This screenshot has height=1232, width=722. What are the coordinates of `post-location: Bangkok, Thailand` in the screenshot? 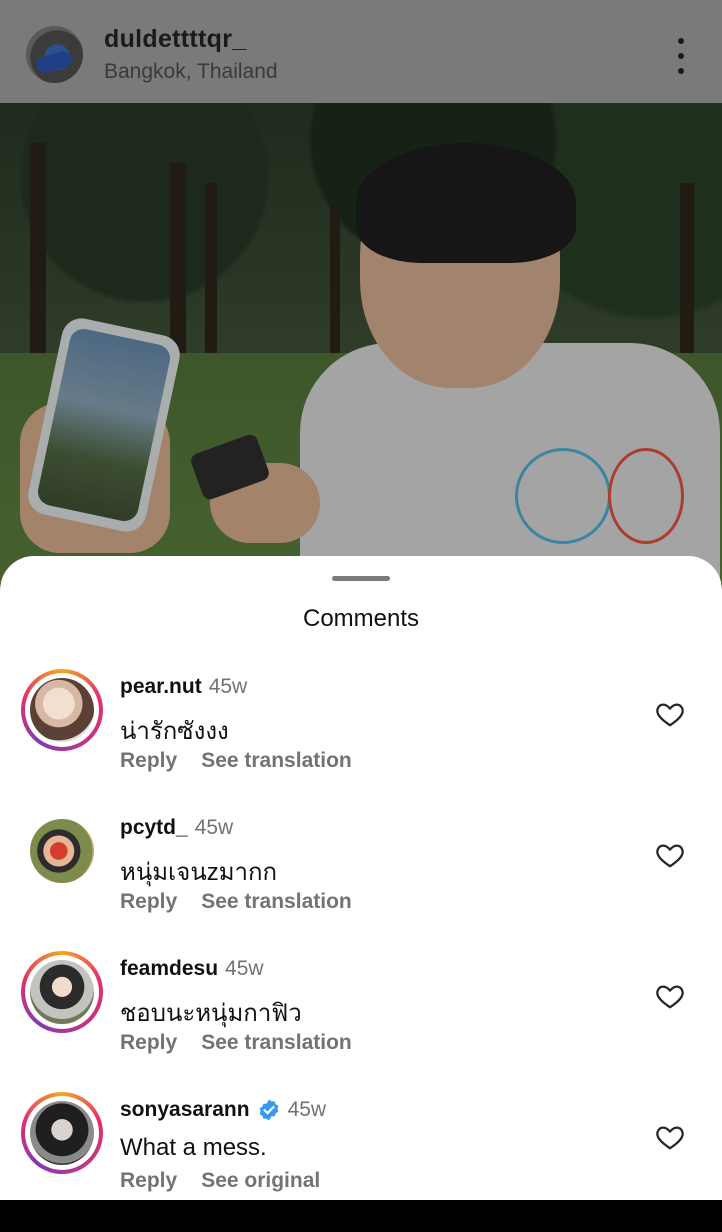 It's located at (191, 72).